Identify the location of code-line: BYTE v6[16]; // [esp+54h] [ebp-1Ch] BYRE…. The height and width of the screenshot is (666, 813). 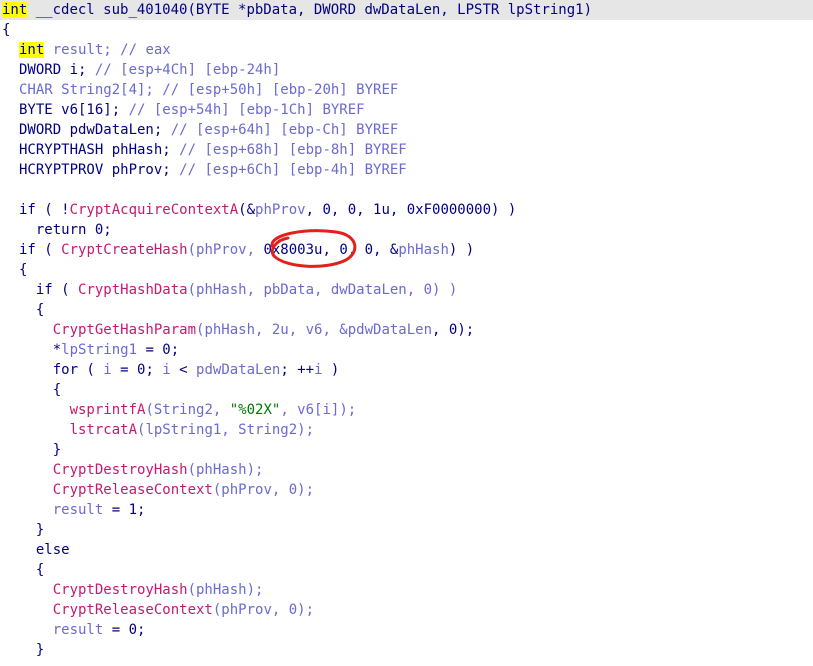
(182, 110).